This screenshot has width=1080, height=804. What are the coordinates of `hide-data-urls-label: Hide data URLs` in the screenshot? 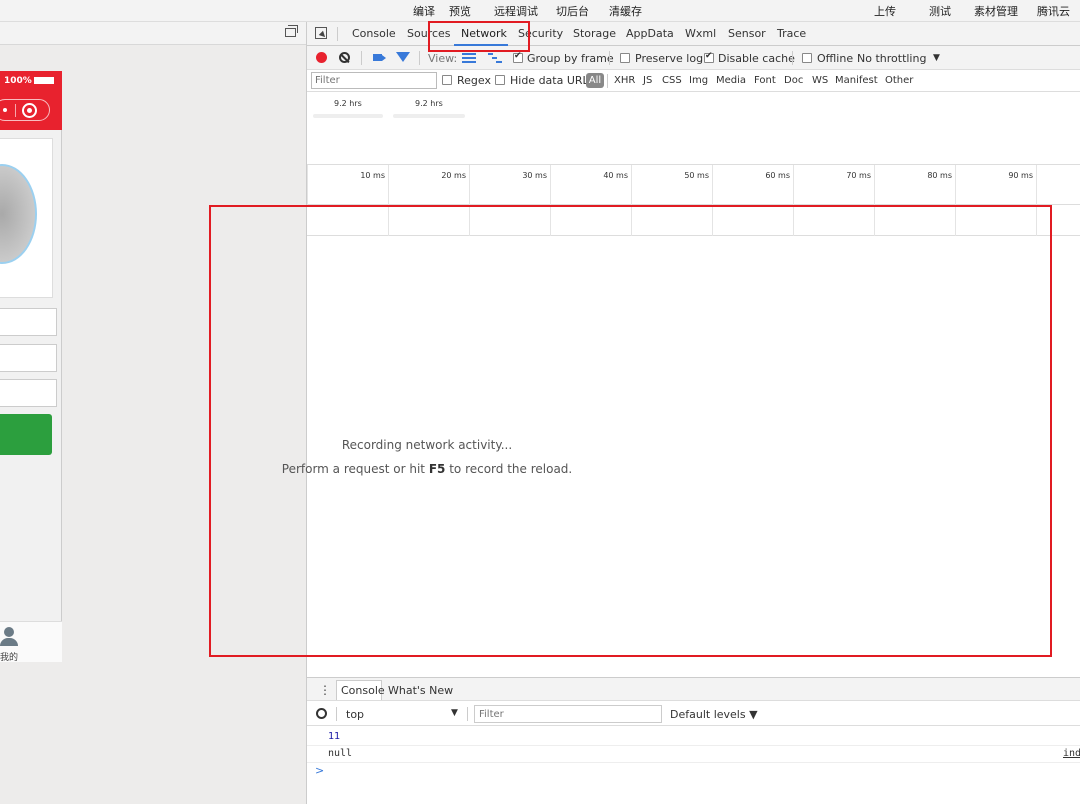 It's located at (552, 80).